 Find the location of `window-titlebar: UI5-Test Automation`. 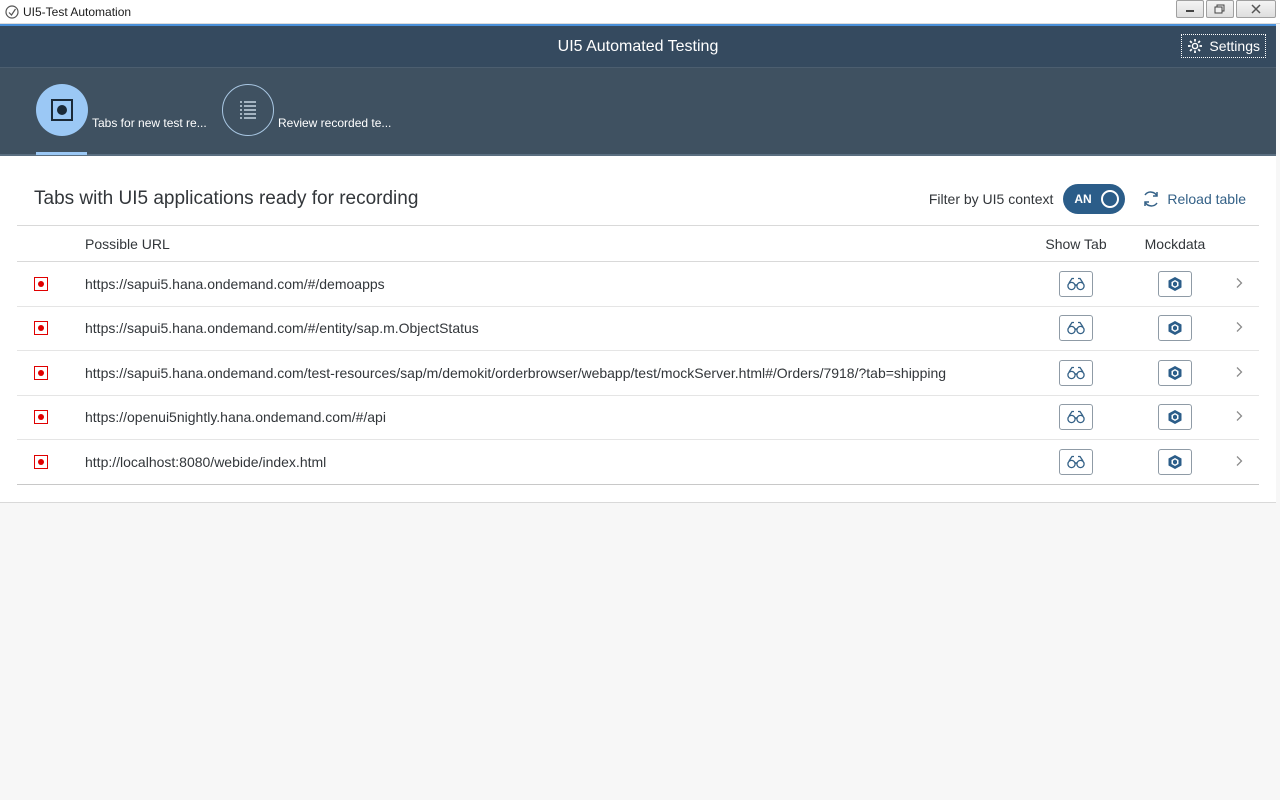

window-titlebar: UI5-Test Automation is located at coordinates (640, 12).